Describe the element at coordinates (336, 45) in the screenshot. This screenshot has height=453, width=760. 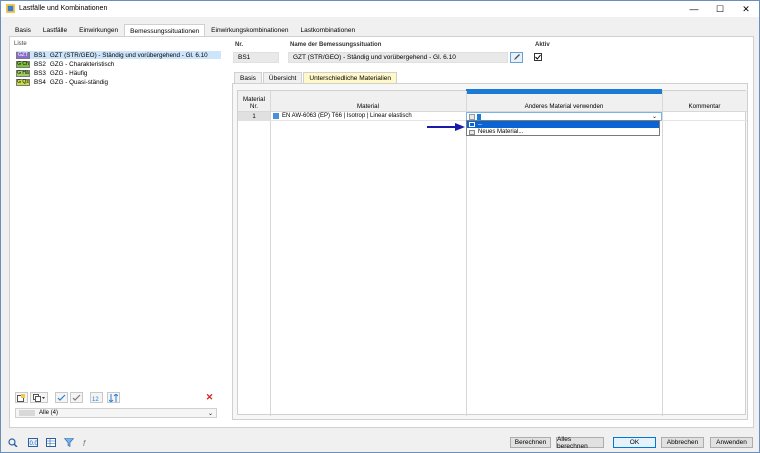
I see `name-label: Name der Bemessungssituation` at that location.